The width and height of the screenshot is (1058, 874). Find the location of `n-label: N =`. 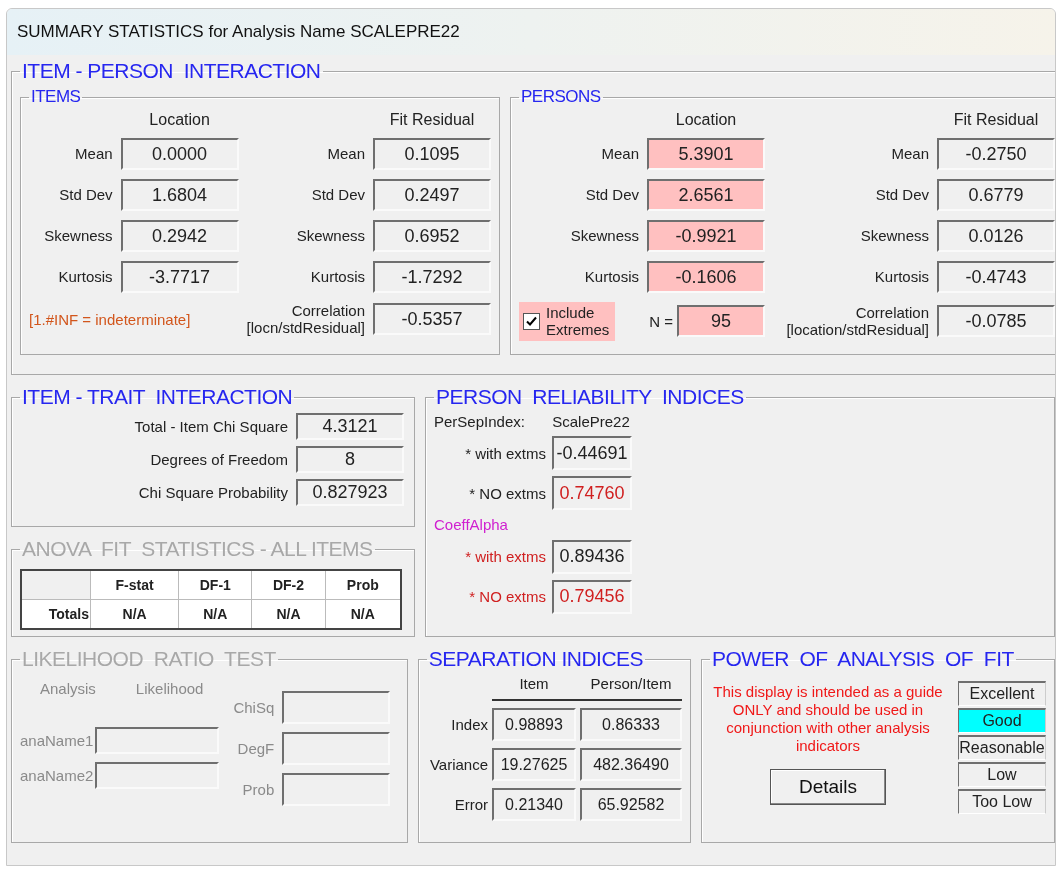

n-label: N = is located at coordinates (661, 321).